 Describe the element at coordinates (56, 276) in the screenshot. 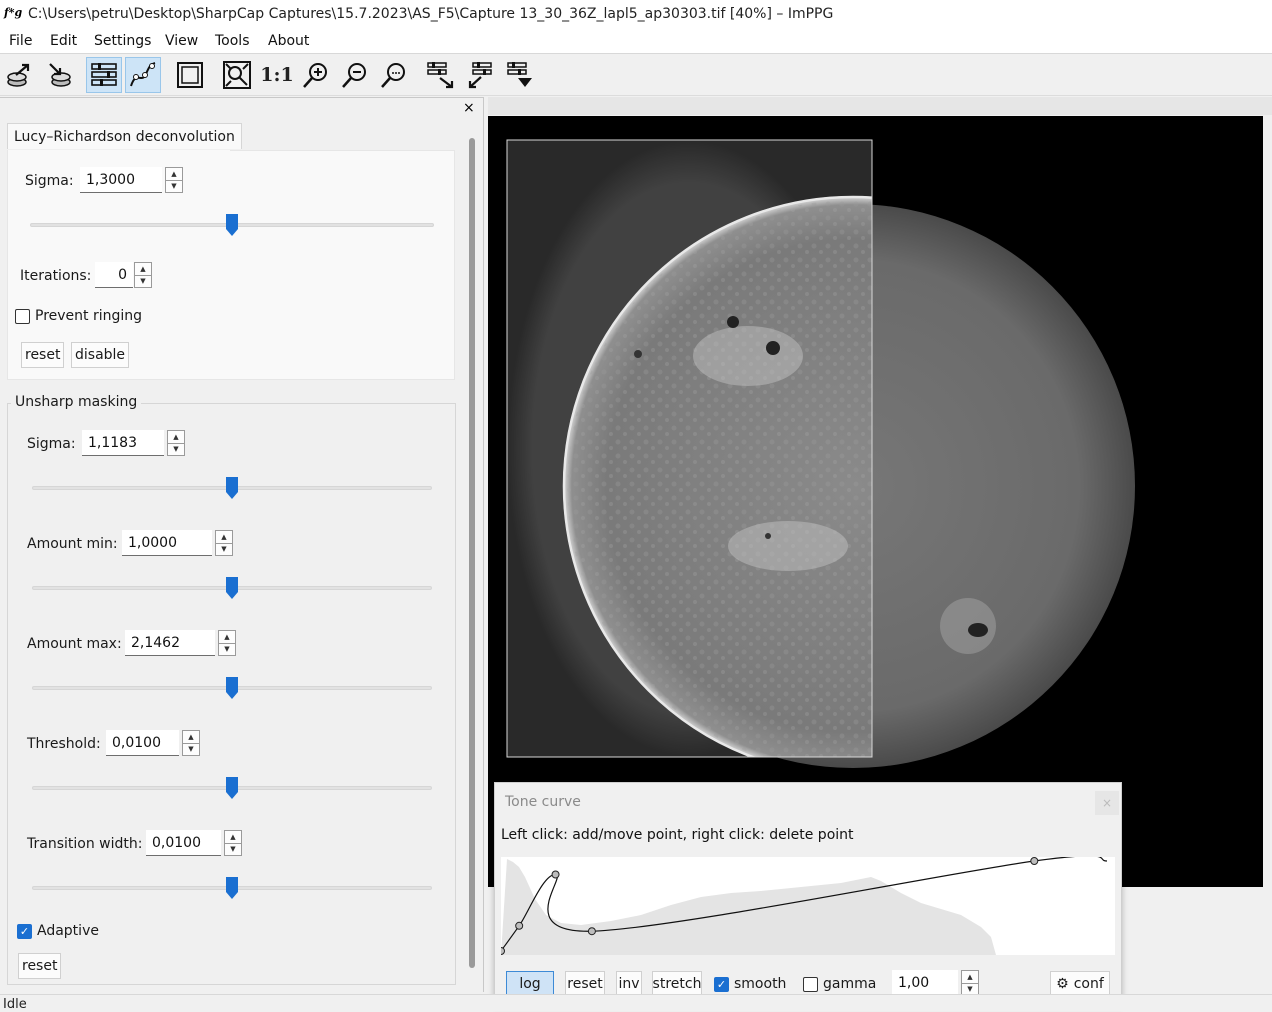

I see `iterations-label: Iterations:` at that location.